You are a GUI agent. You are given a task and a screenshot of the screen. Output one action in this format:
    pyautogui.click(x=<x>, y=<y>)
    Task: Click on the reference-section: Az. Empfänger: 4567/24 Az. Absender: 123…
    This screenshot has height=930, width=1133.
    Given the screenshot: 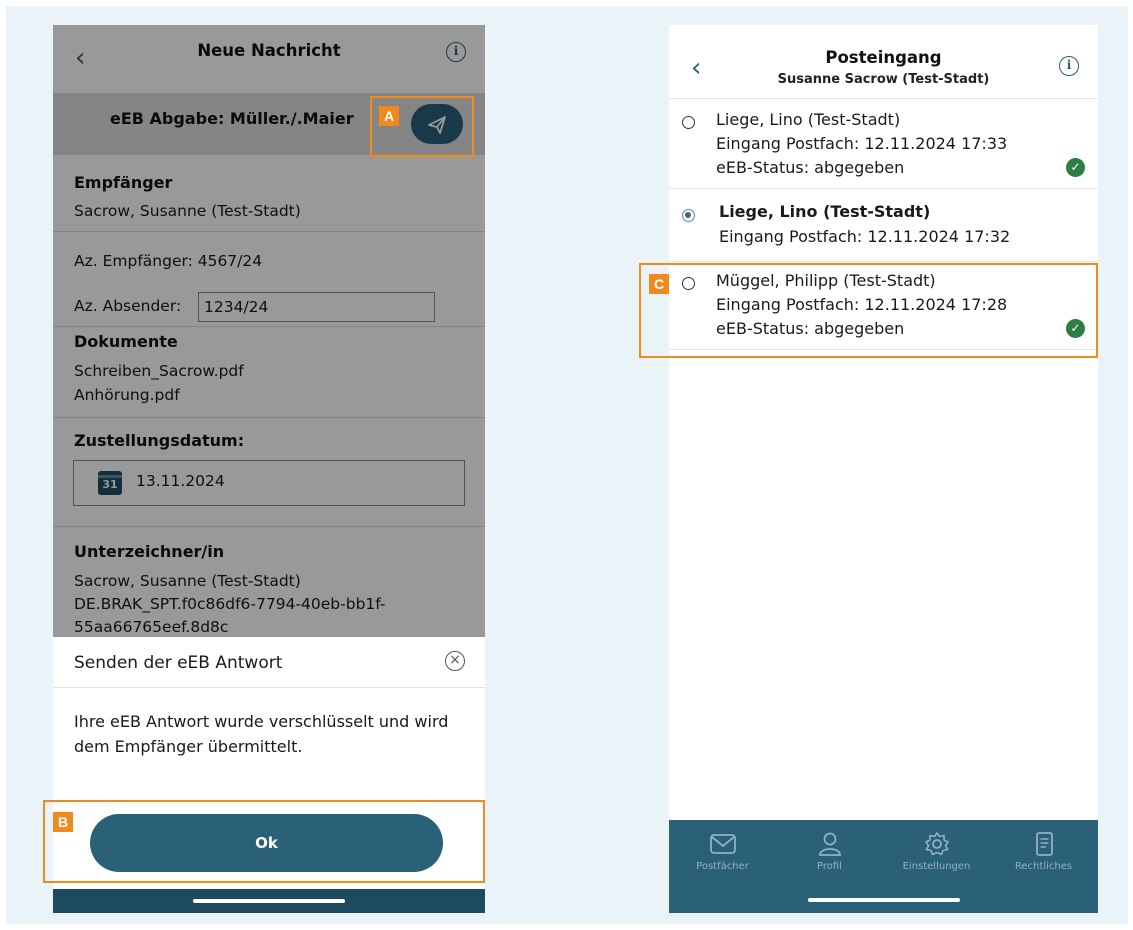 What is the action you would take?
    pyautogui.click(x=269, y=279)
    